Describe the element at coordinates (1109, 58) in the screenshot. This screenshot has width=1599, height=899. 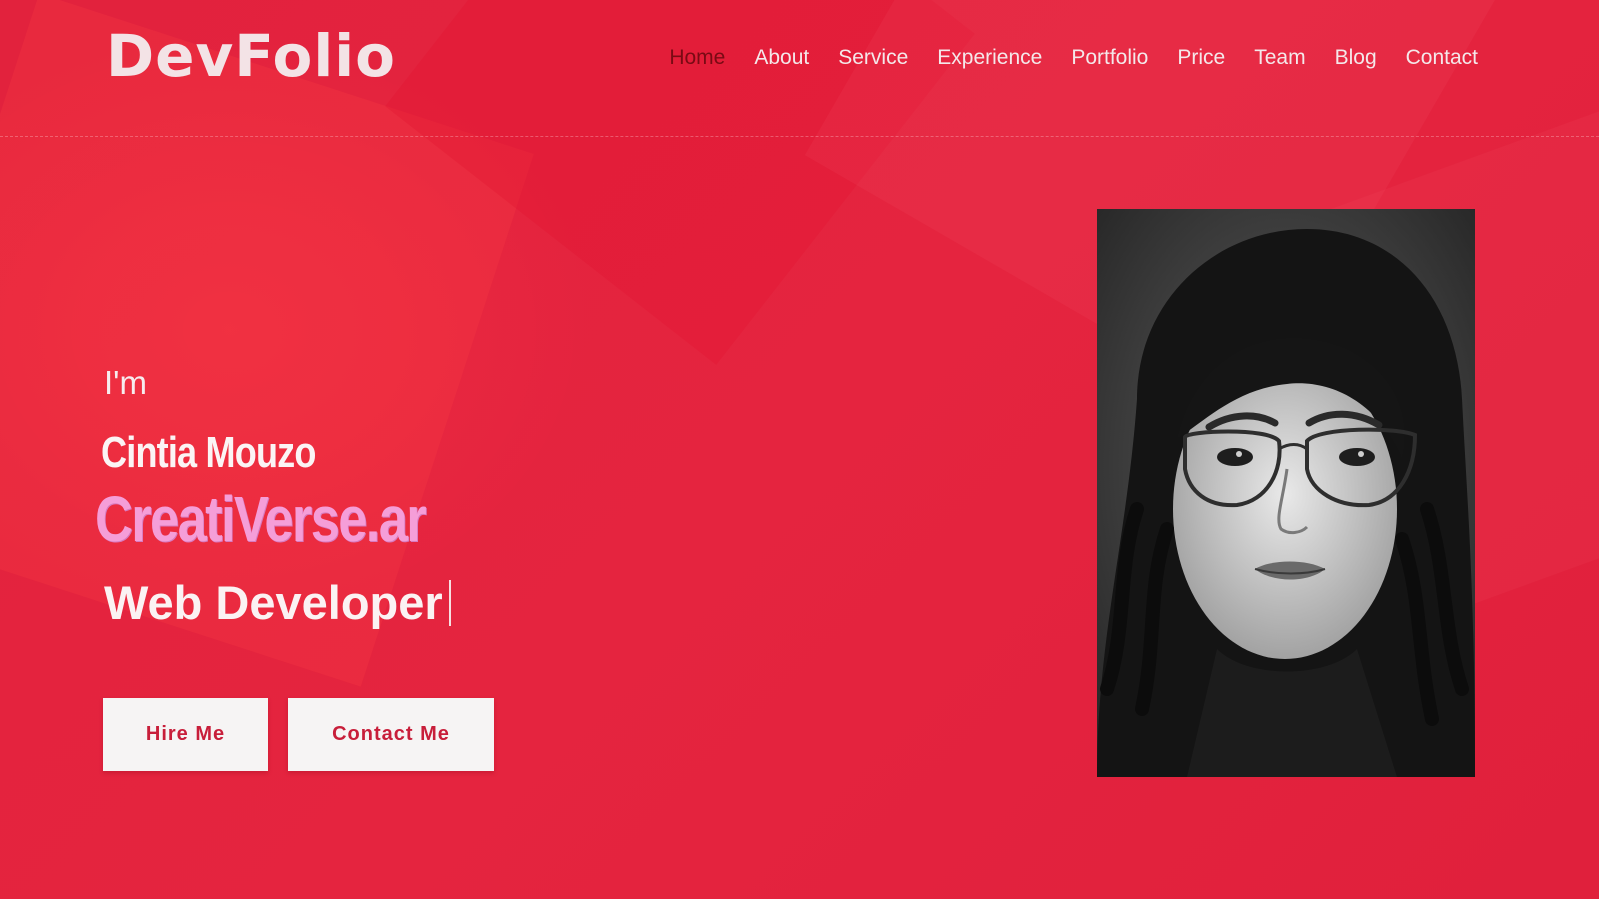
I see `nav-item-portfolio: Portfolio` at that location.